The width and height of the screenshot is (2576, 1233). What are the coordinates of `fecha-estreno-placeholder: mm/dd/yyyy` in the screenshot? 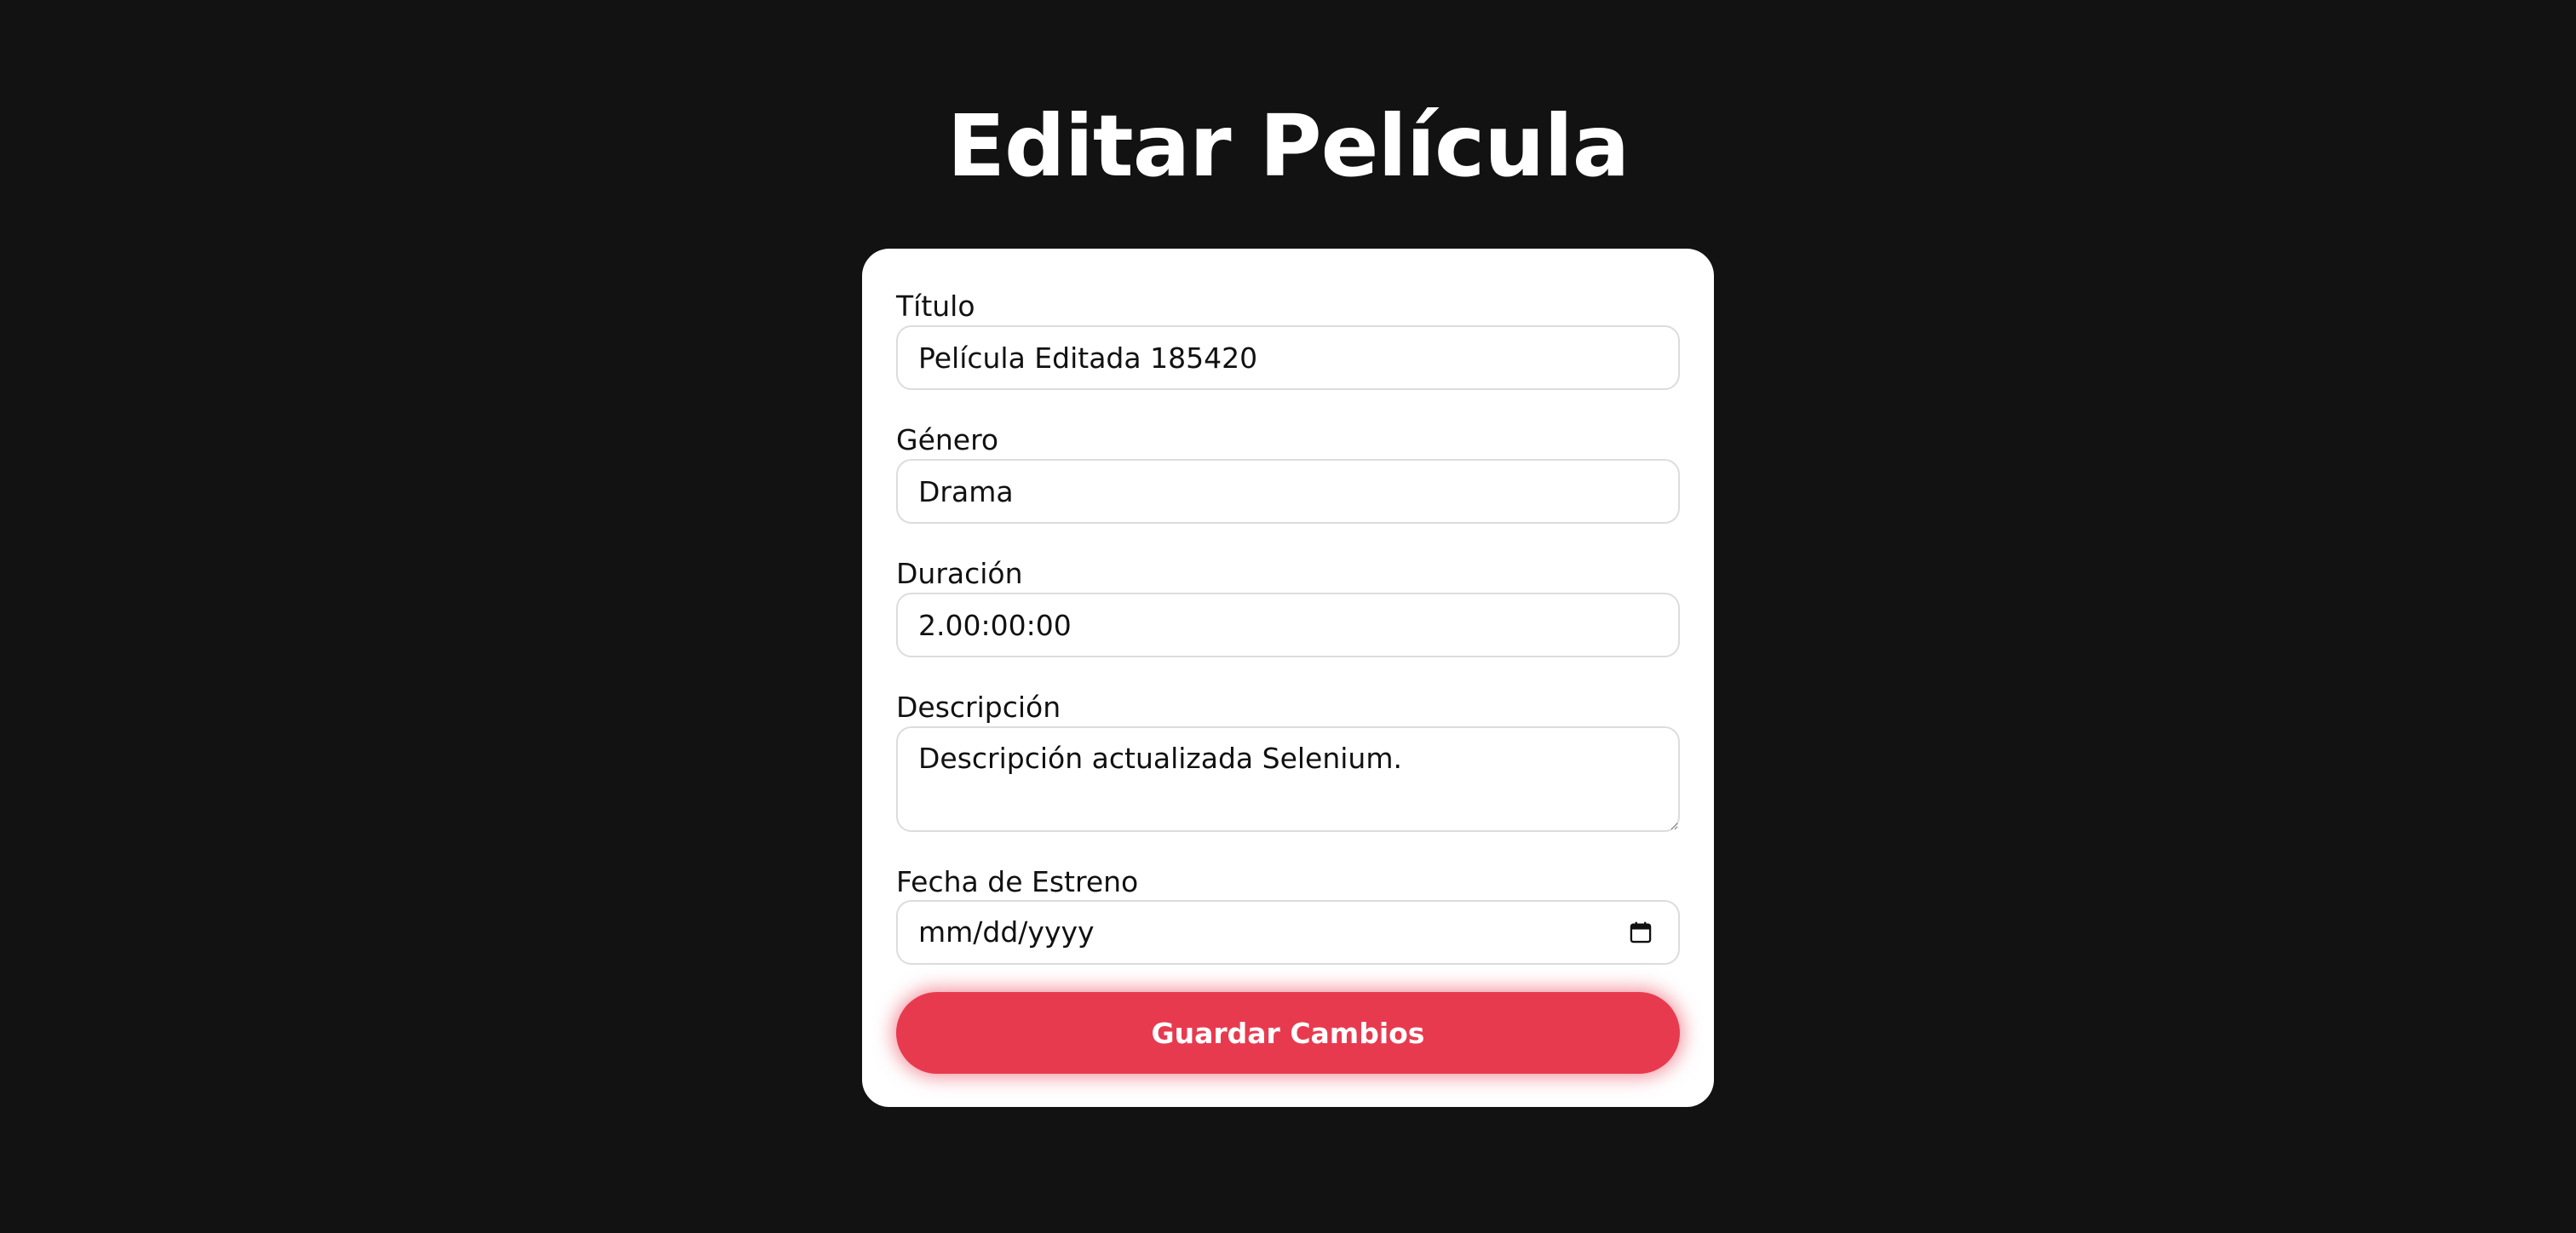 It's located at (1007, 932).